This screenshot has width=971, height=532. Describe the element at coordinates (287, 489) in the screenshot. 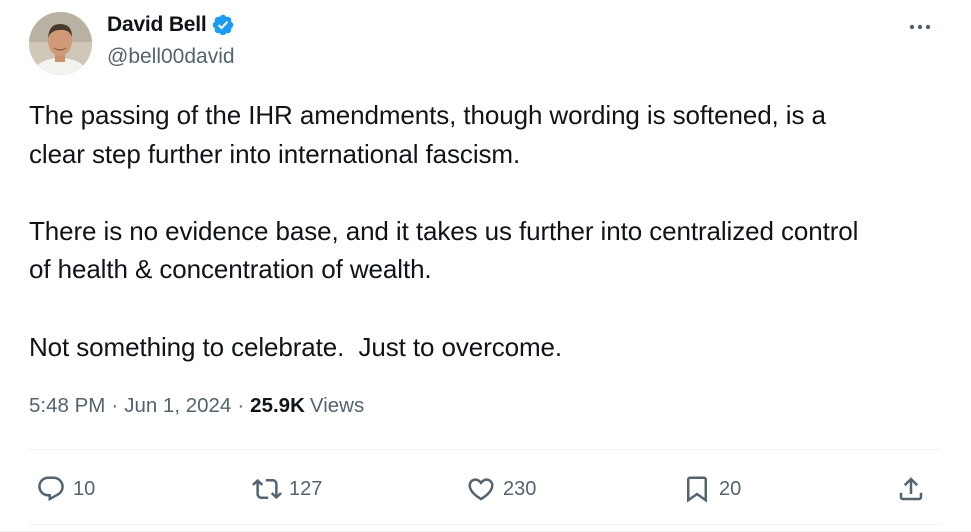

I see `retweet-button: 127` at that location.